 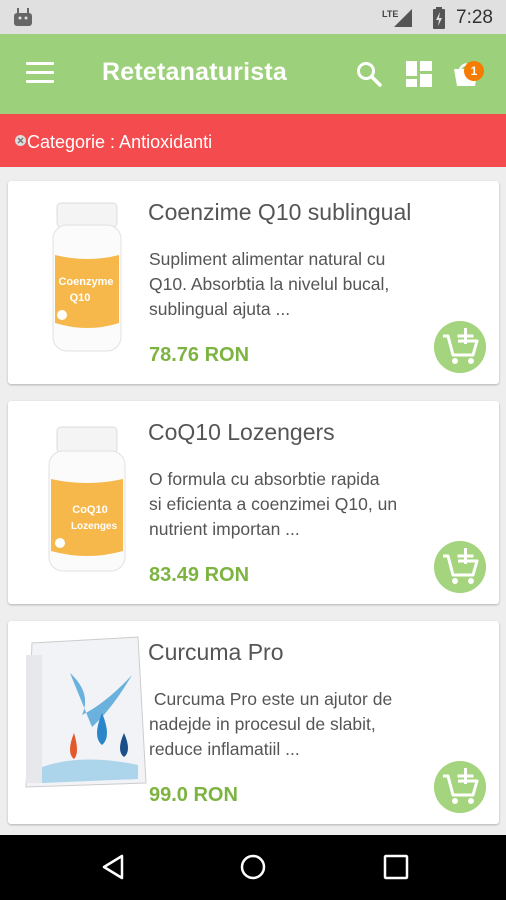 What do you see at coordinates (241, 432) in the screenshot?
I see `product-name: CoQ10 Lozengers` at bounding box center [241, 432].